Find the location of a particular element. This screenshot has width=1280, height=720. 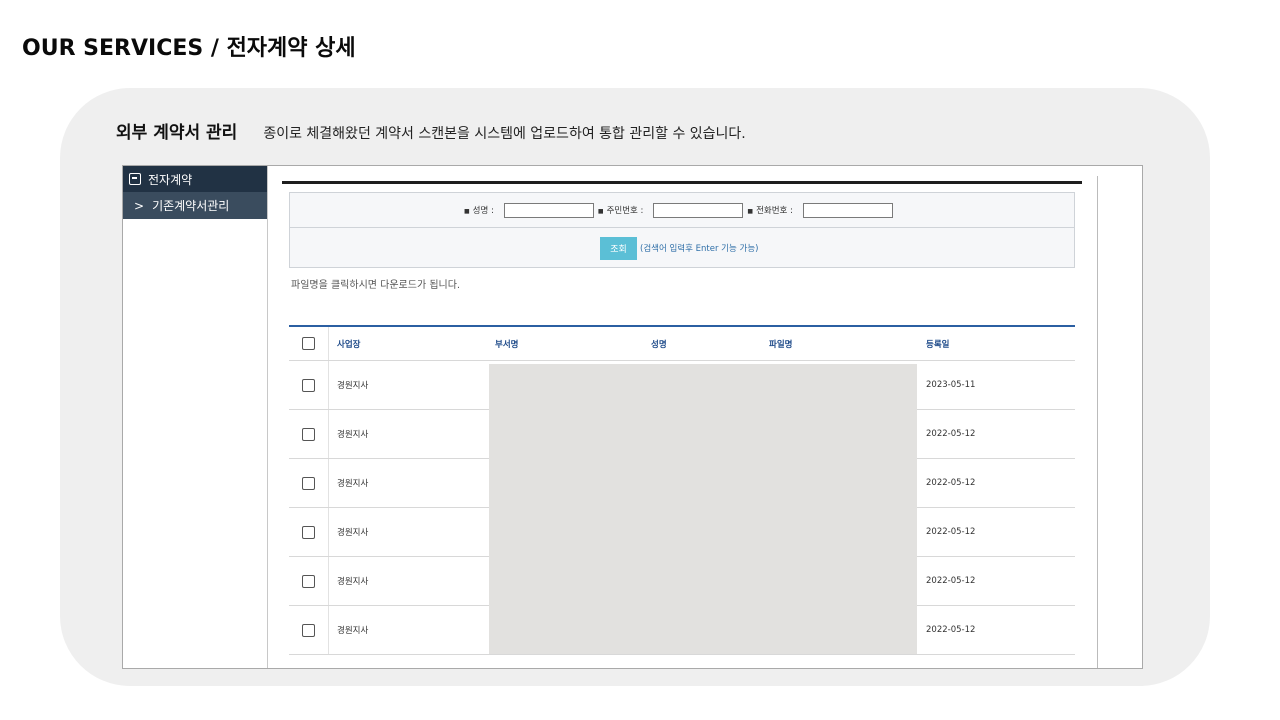

ssn-input is located at coordinates (698, 210).